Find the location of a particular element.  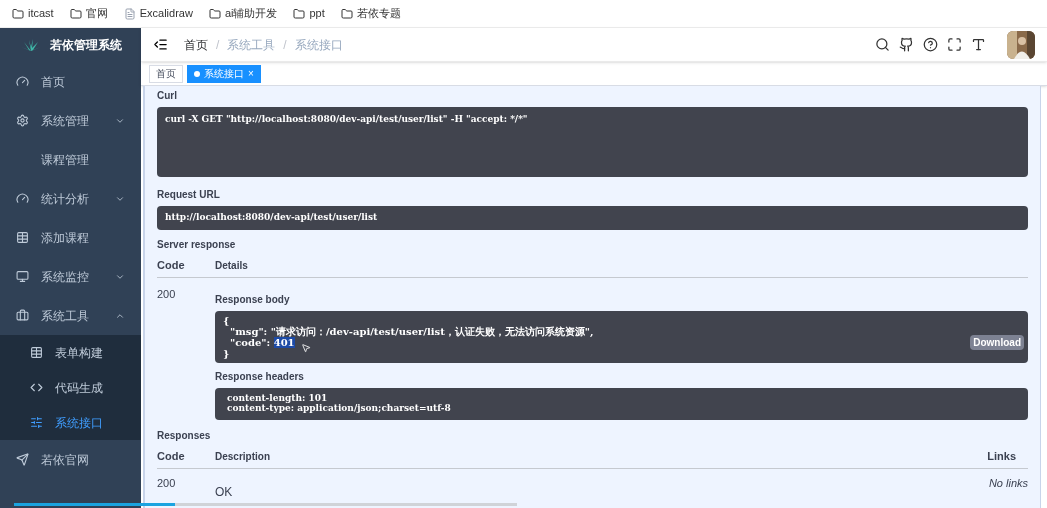

section-label: Request URL is located at coordinates (189, 195).